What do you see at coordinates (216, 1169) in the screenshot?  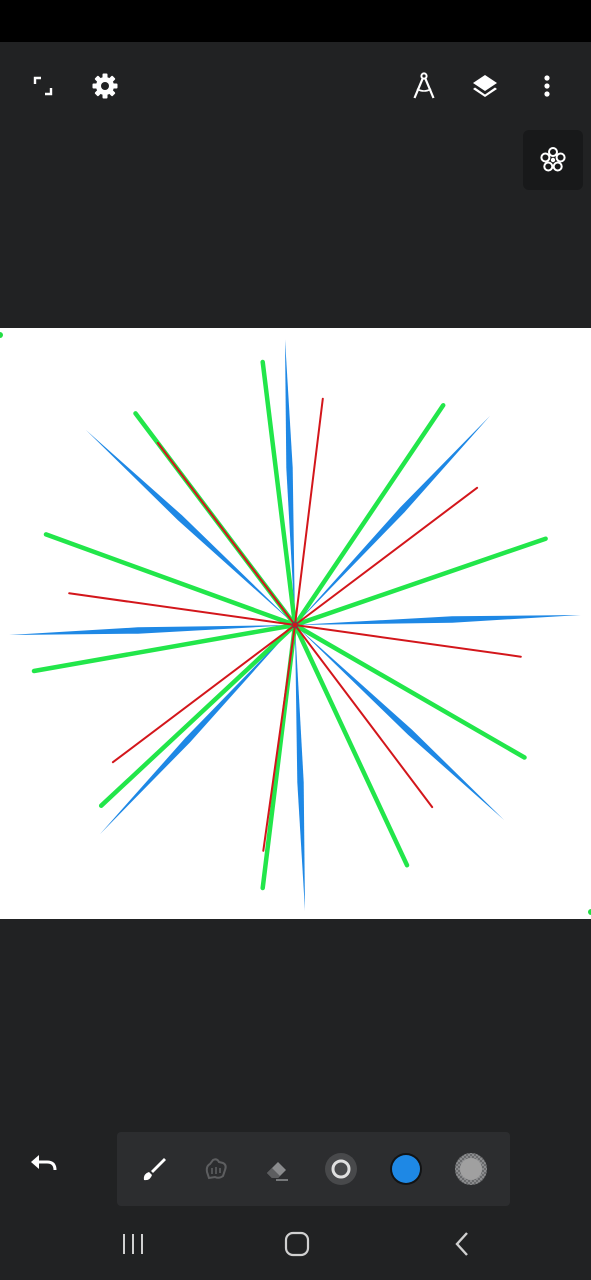 I see `smudge-icon` at bounding box center [216, 1169].